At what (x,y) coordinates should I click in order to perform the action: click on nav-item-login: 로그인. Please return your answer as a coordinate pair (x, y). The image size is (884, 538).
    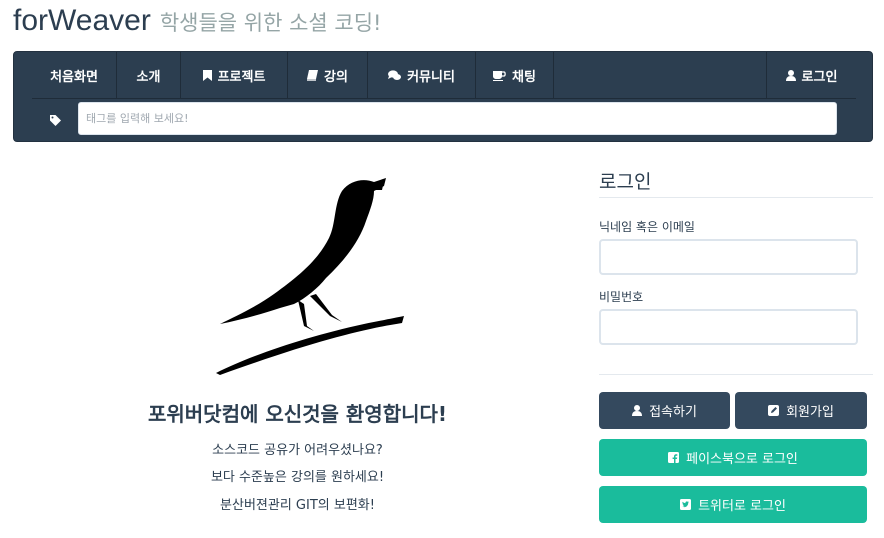
    Looking at the image, I should click on (811, 75).